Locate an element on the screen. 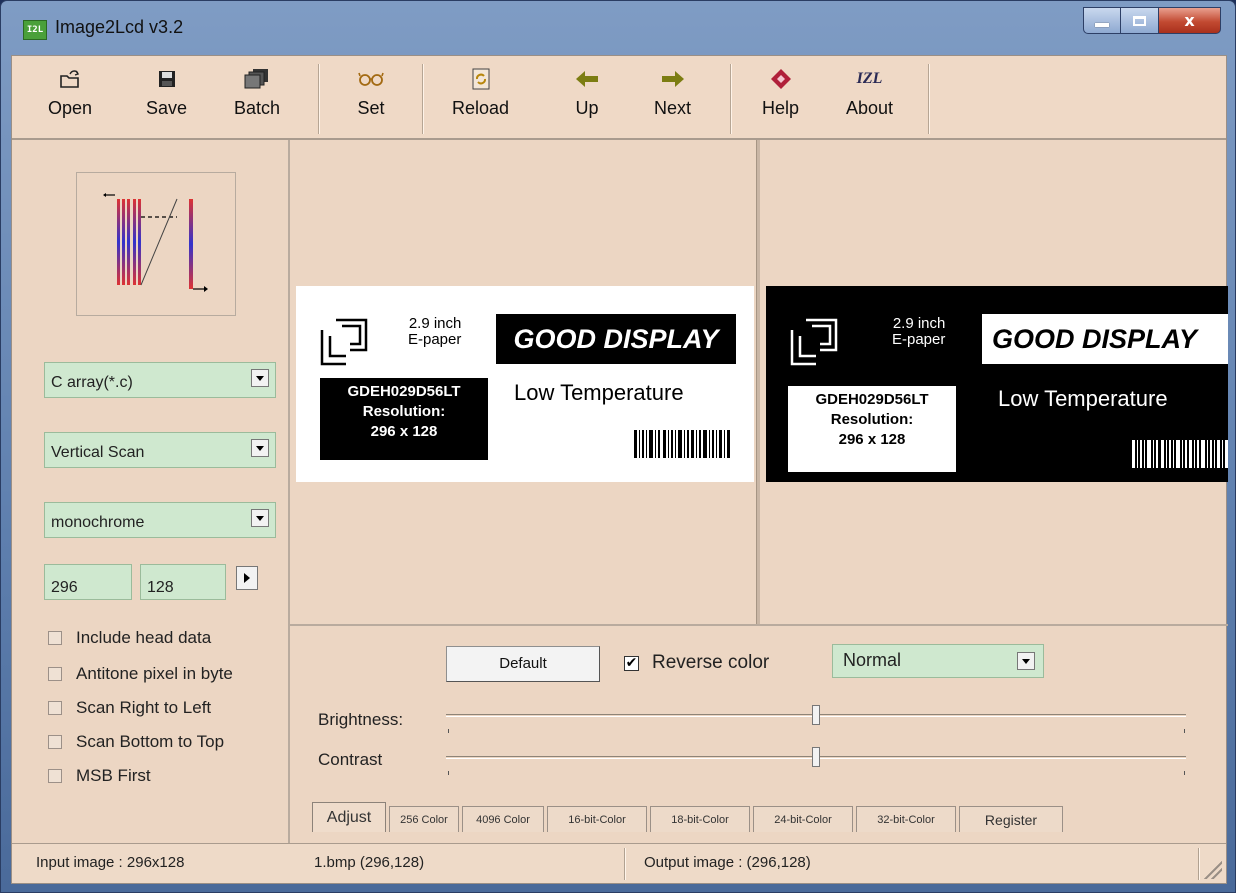 The image size is (1236, 893). antitone-pixel-checkbox is located at coordinates (55, 674).